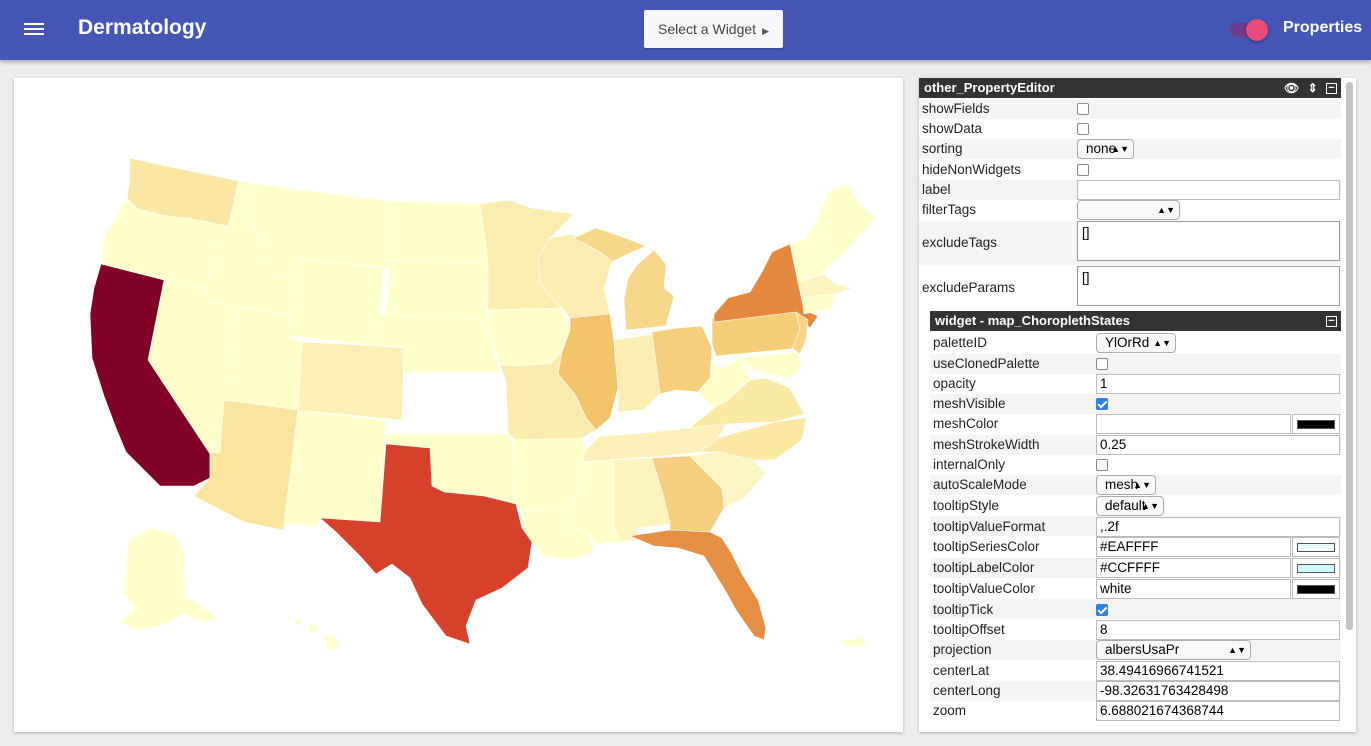 The width and height of the screenshot is (1371, 746). What do you see at coordinates (1193, 568) in the screenshot?
I see `input-tooltiplabelcolor: #CCFFFF` at bounding box center [1193, 568].